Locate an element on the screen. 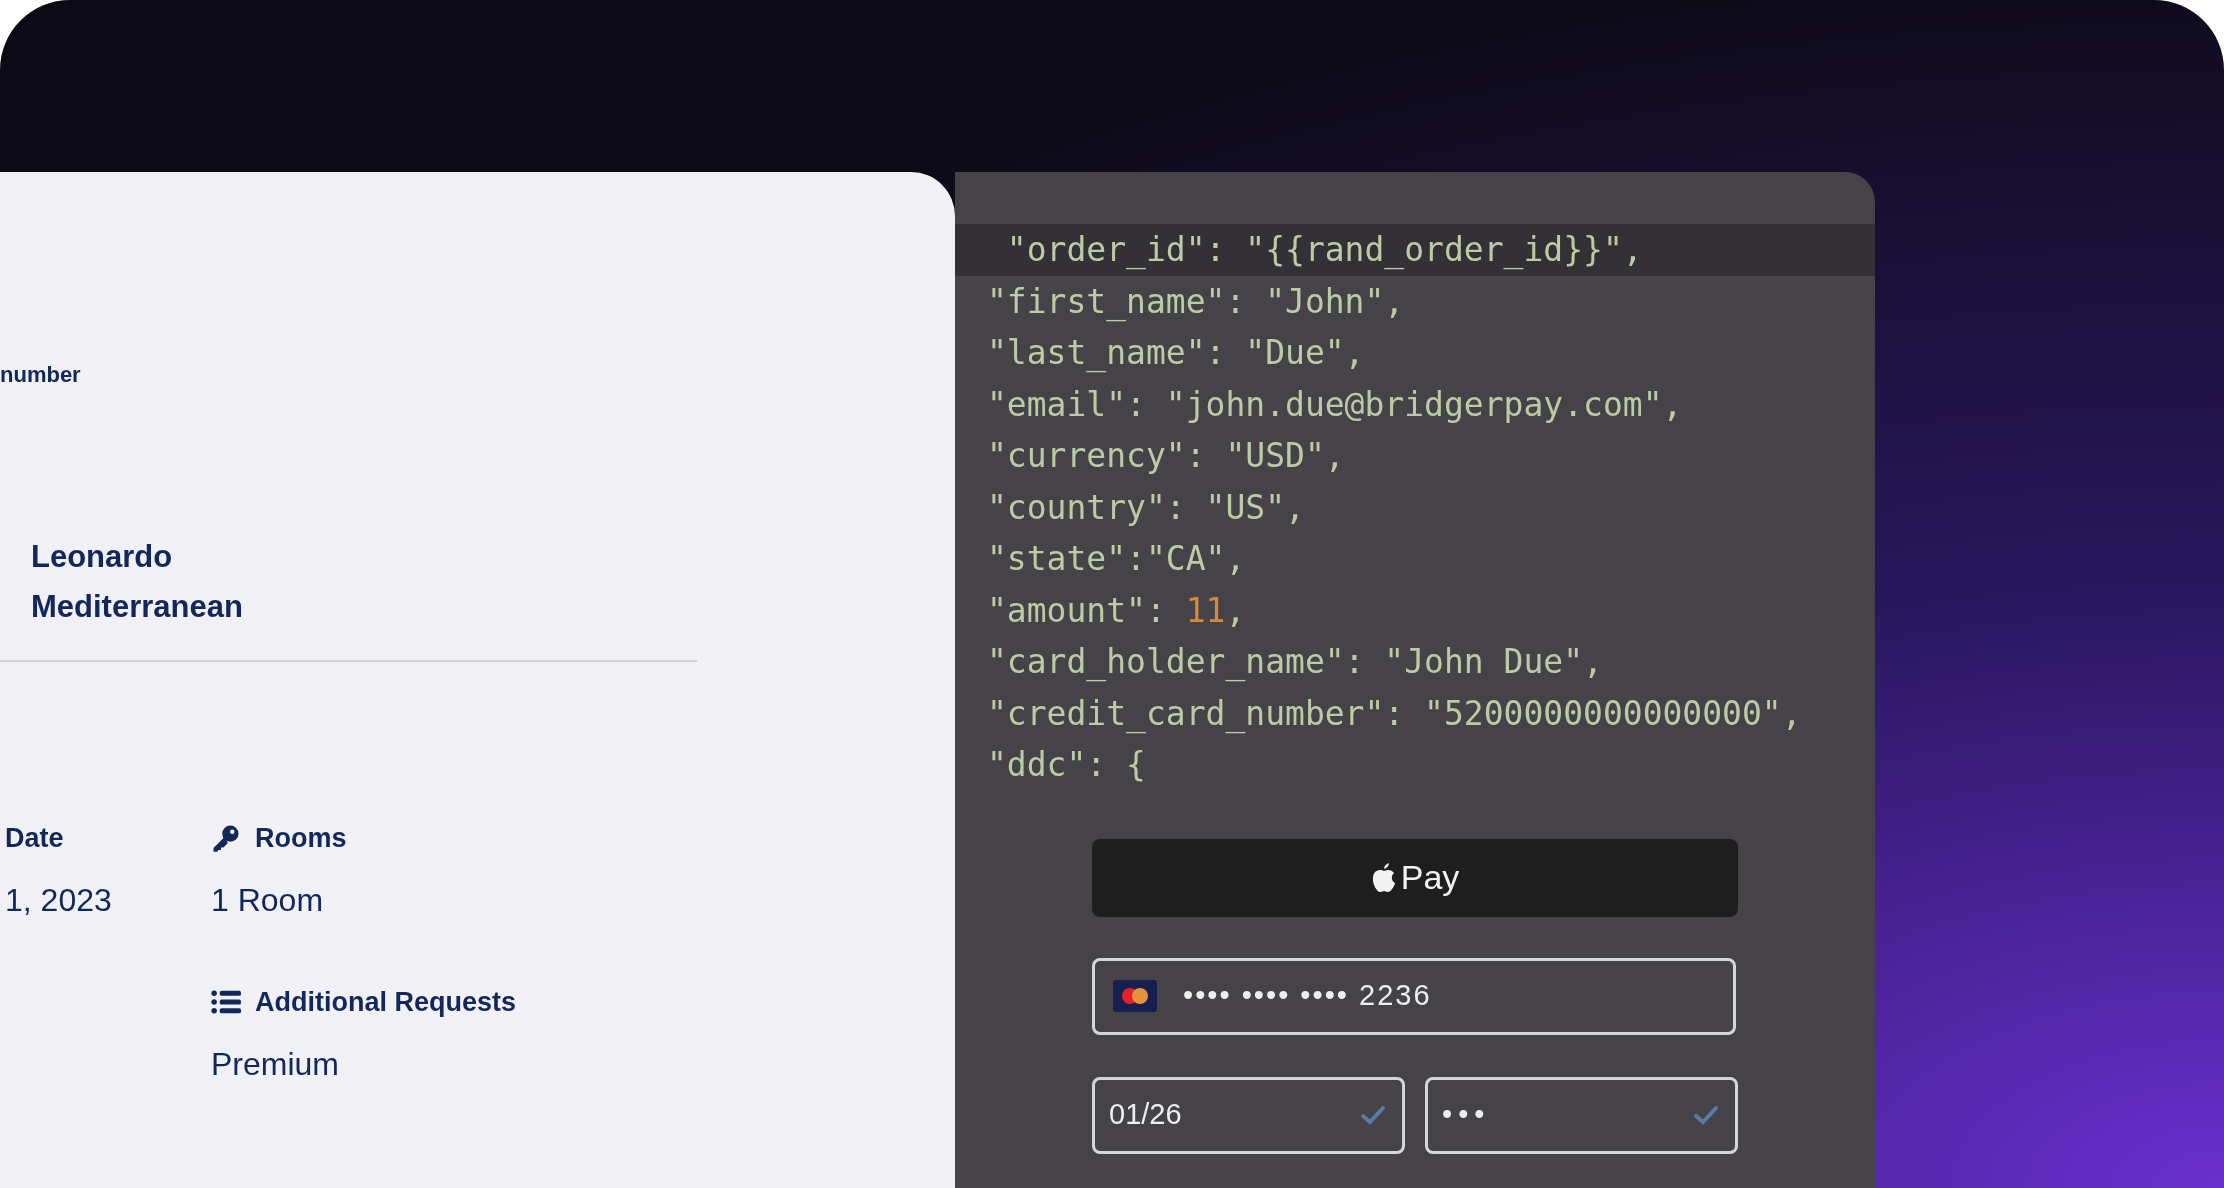 Image resolution: width=2224 pixels, height=1188 pixels. card-number-field: •••• •••• •••• 2236 is located at coordinates (1414, 996).